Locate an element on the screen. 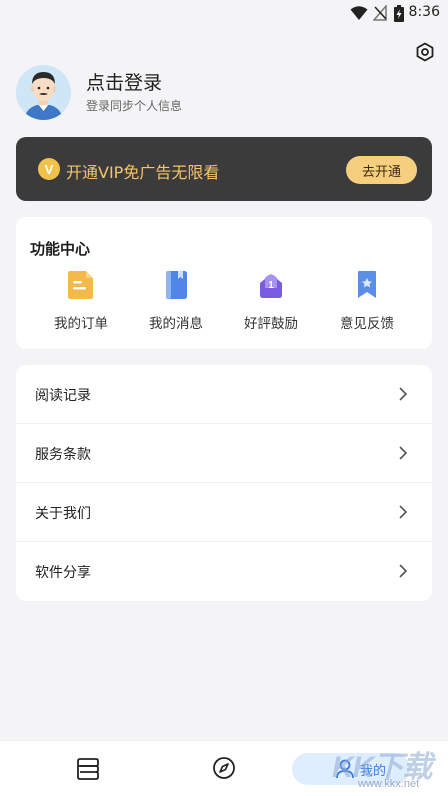 The height and width of the screenshot is (796, 448). menu-label: 软件分享 is located at coordinates (63, 573).